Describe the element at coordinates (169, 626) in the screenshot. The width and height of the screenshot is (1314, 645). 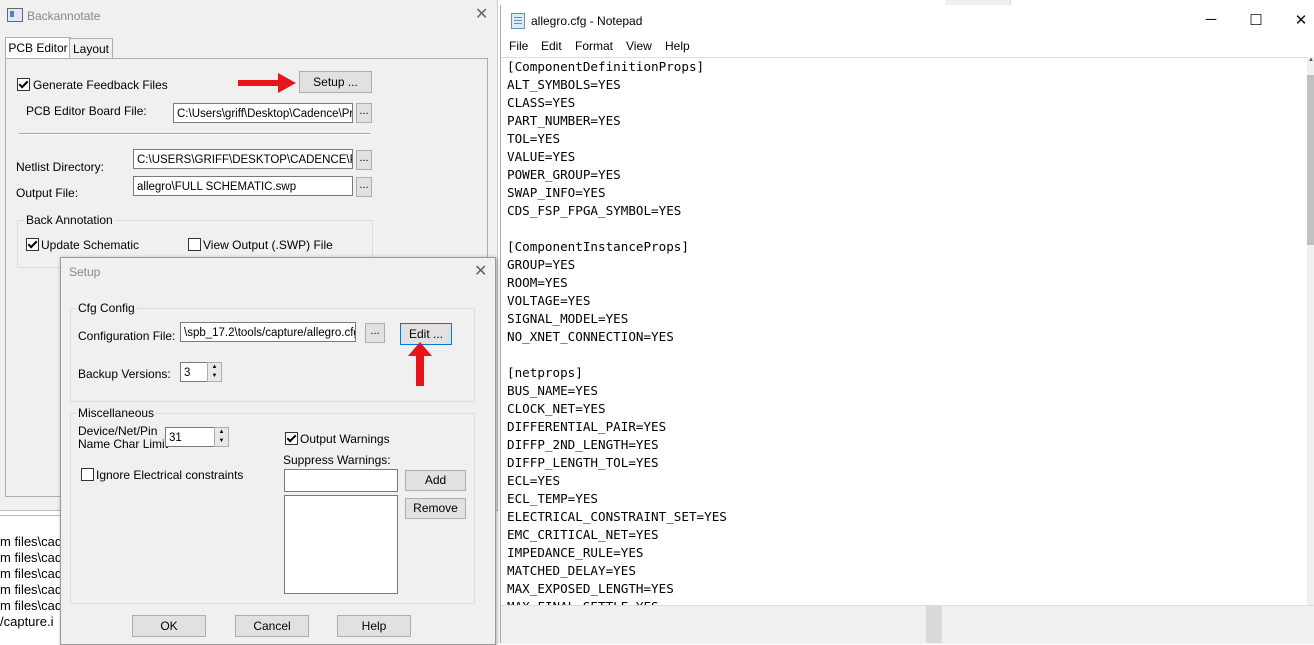
I see `ok-button: OK` at that location.